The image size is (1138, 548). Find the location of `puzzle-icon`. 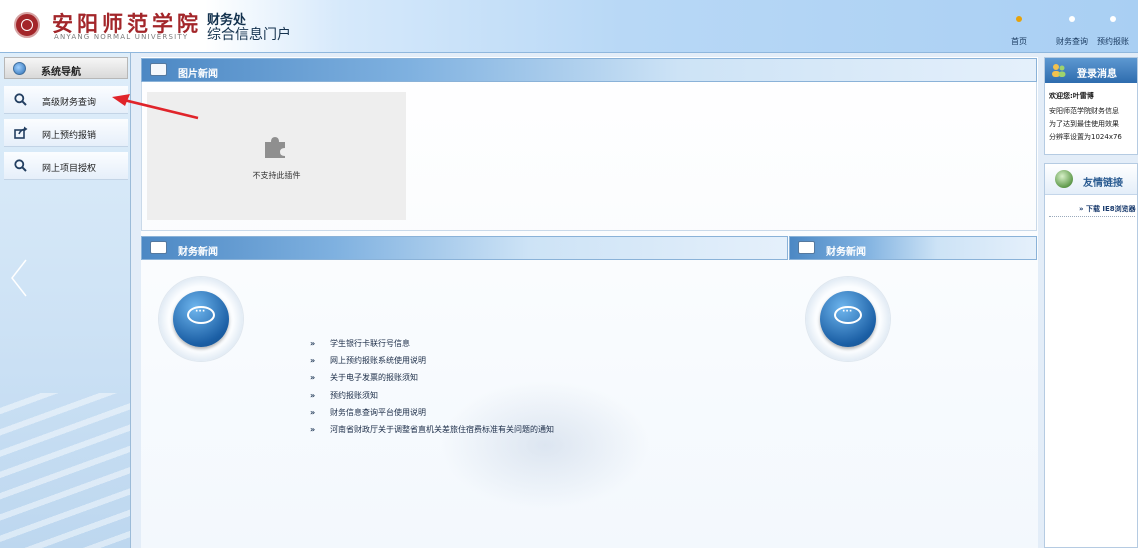

puzzle-icon is located at coordinates (275, 147).